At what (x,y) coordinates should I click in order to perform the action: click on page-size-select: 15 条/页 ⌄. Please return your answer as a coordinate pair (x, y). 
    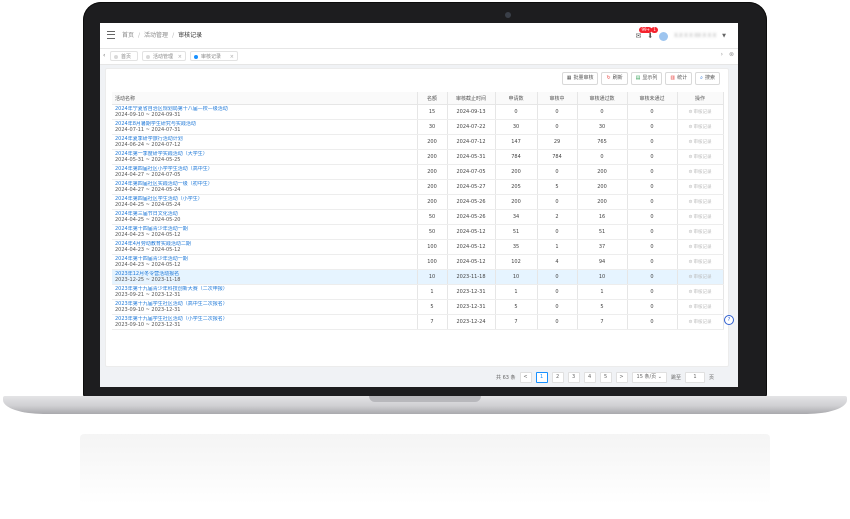
    Looking at the image, I should click on (649, 377).